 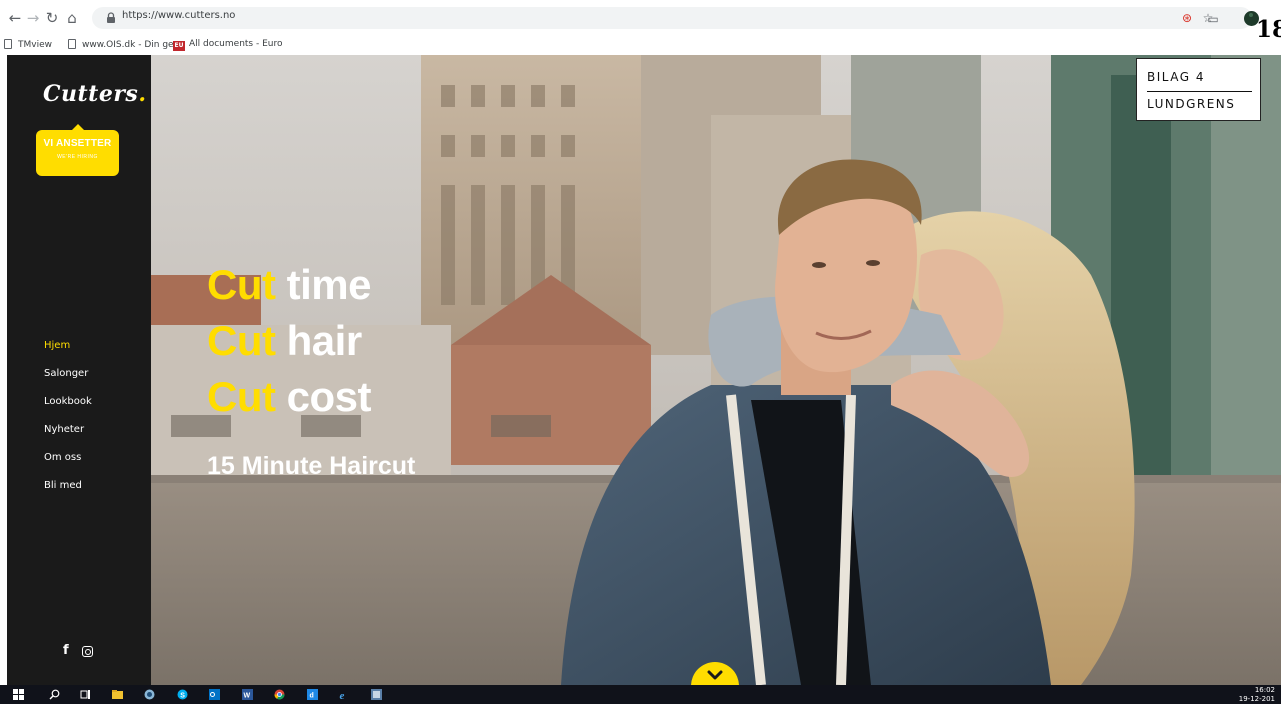 What do you see at coordinates (214, 694) in the screenshot?
I see `outlook-icon` at bounding box center [214, 694].